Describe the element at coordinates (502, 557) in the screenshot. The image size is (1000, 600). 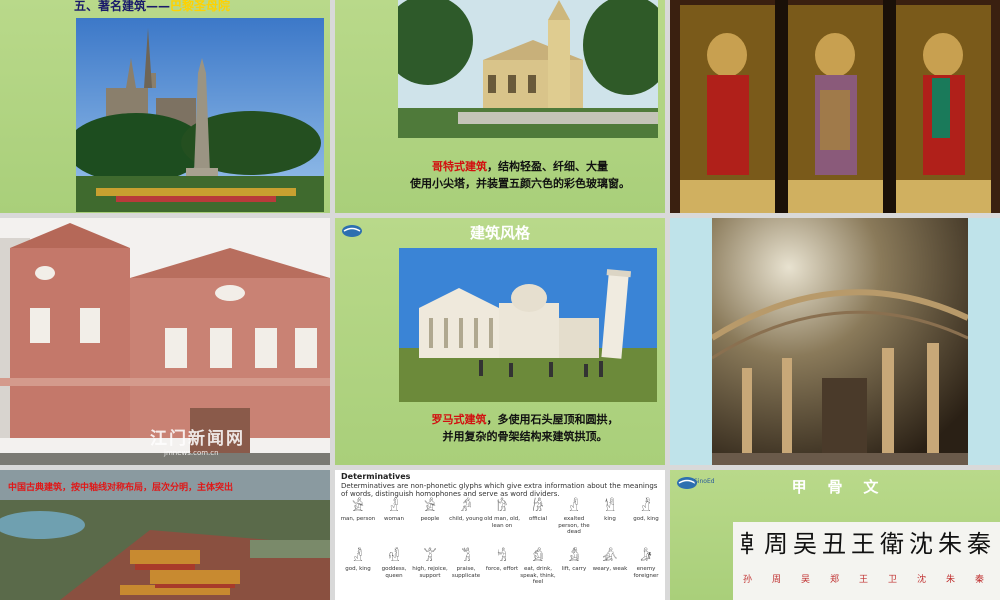
I see `hieroglyph-icon: 𓀜` at that location.